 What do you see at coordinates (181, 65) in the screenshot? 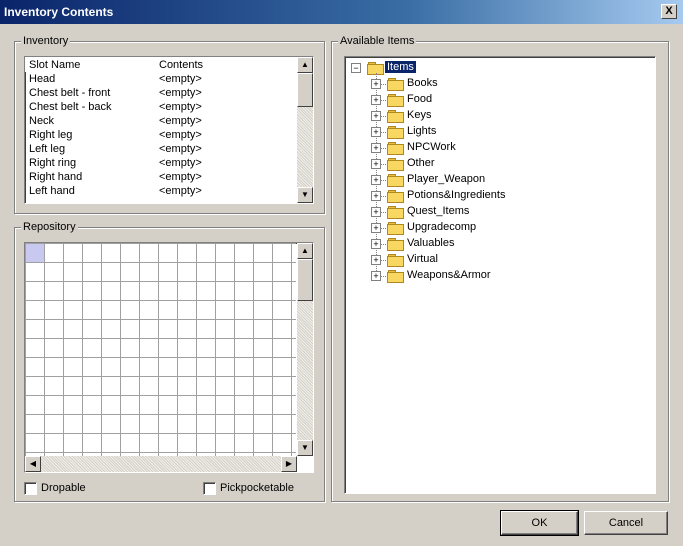
I see `column-header-contents: Contents` at bounding box center [181, 65].